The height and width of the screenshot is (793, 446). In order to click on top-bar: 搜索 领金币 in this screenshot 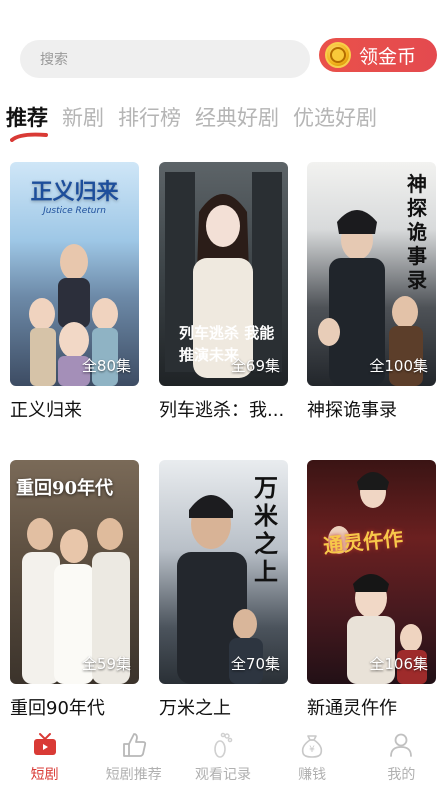, I will do `click(223, 59)`.